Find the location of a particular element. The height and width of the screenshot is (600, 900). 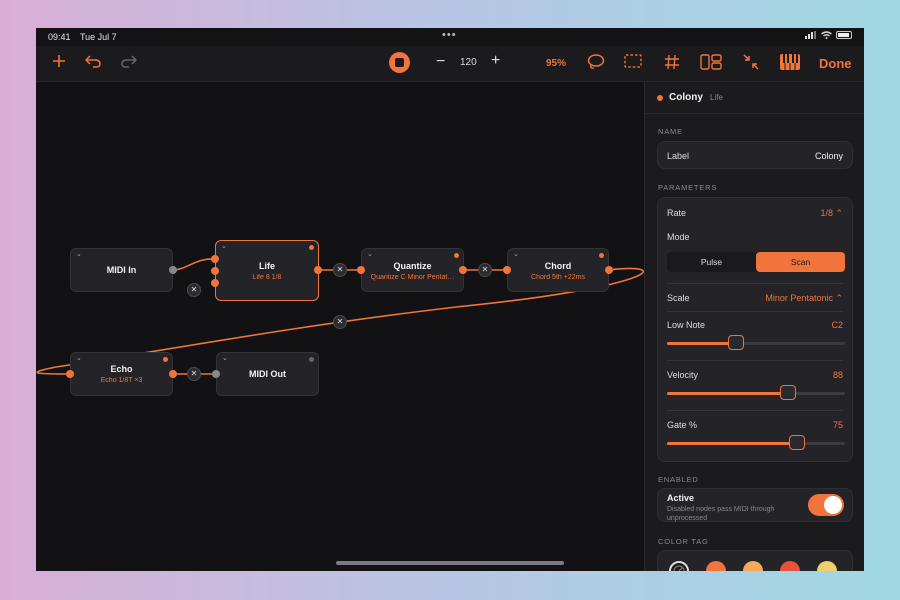

velocity-value: 88 is located at coordinates (837, 375).